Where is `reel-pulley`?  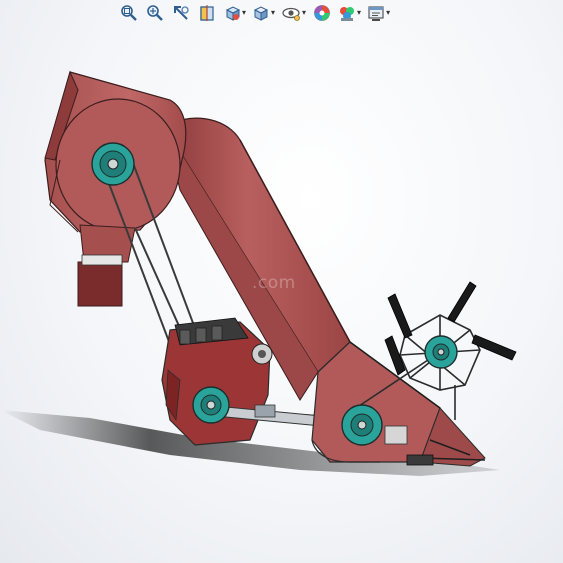
reel-pulley is located at coordinates (441, 352).